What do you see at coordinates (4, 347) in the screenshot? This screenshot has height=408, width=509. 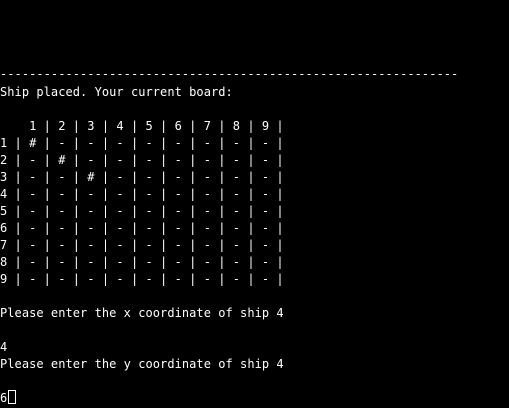 I see `entered-x-value: 4` at bounding box center [4, 347].